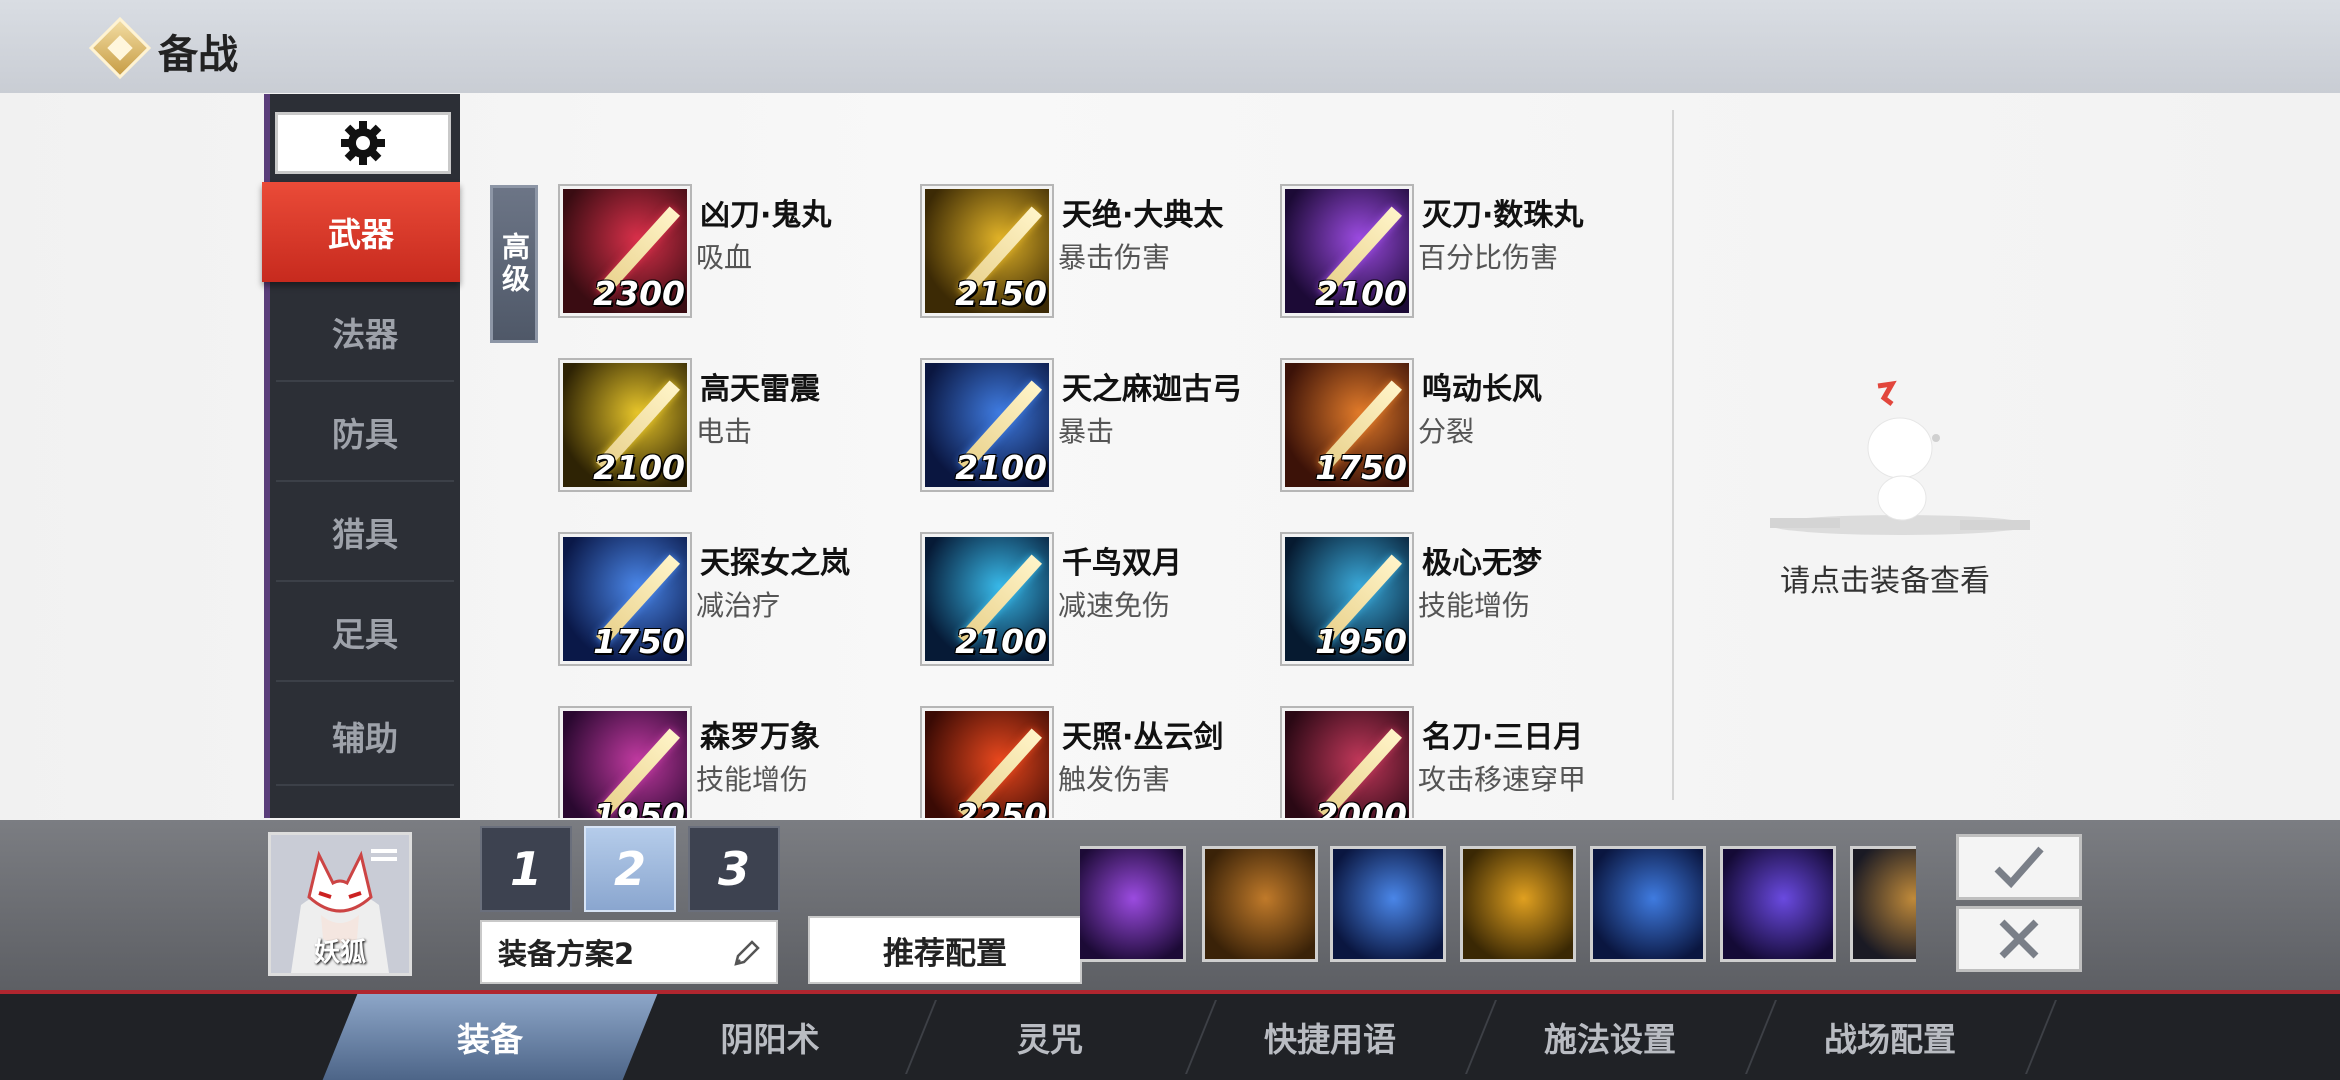 The image size is (2340, 1080). I want to click on tab-quick-chat: 快捷用语, so click(1330, 1037).